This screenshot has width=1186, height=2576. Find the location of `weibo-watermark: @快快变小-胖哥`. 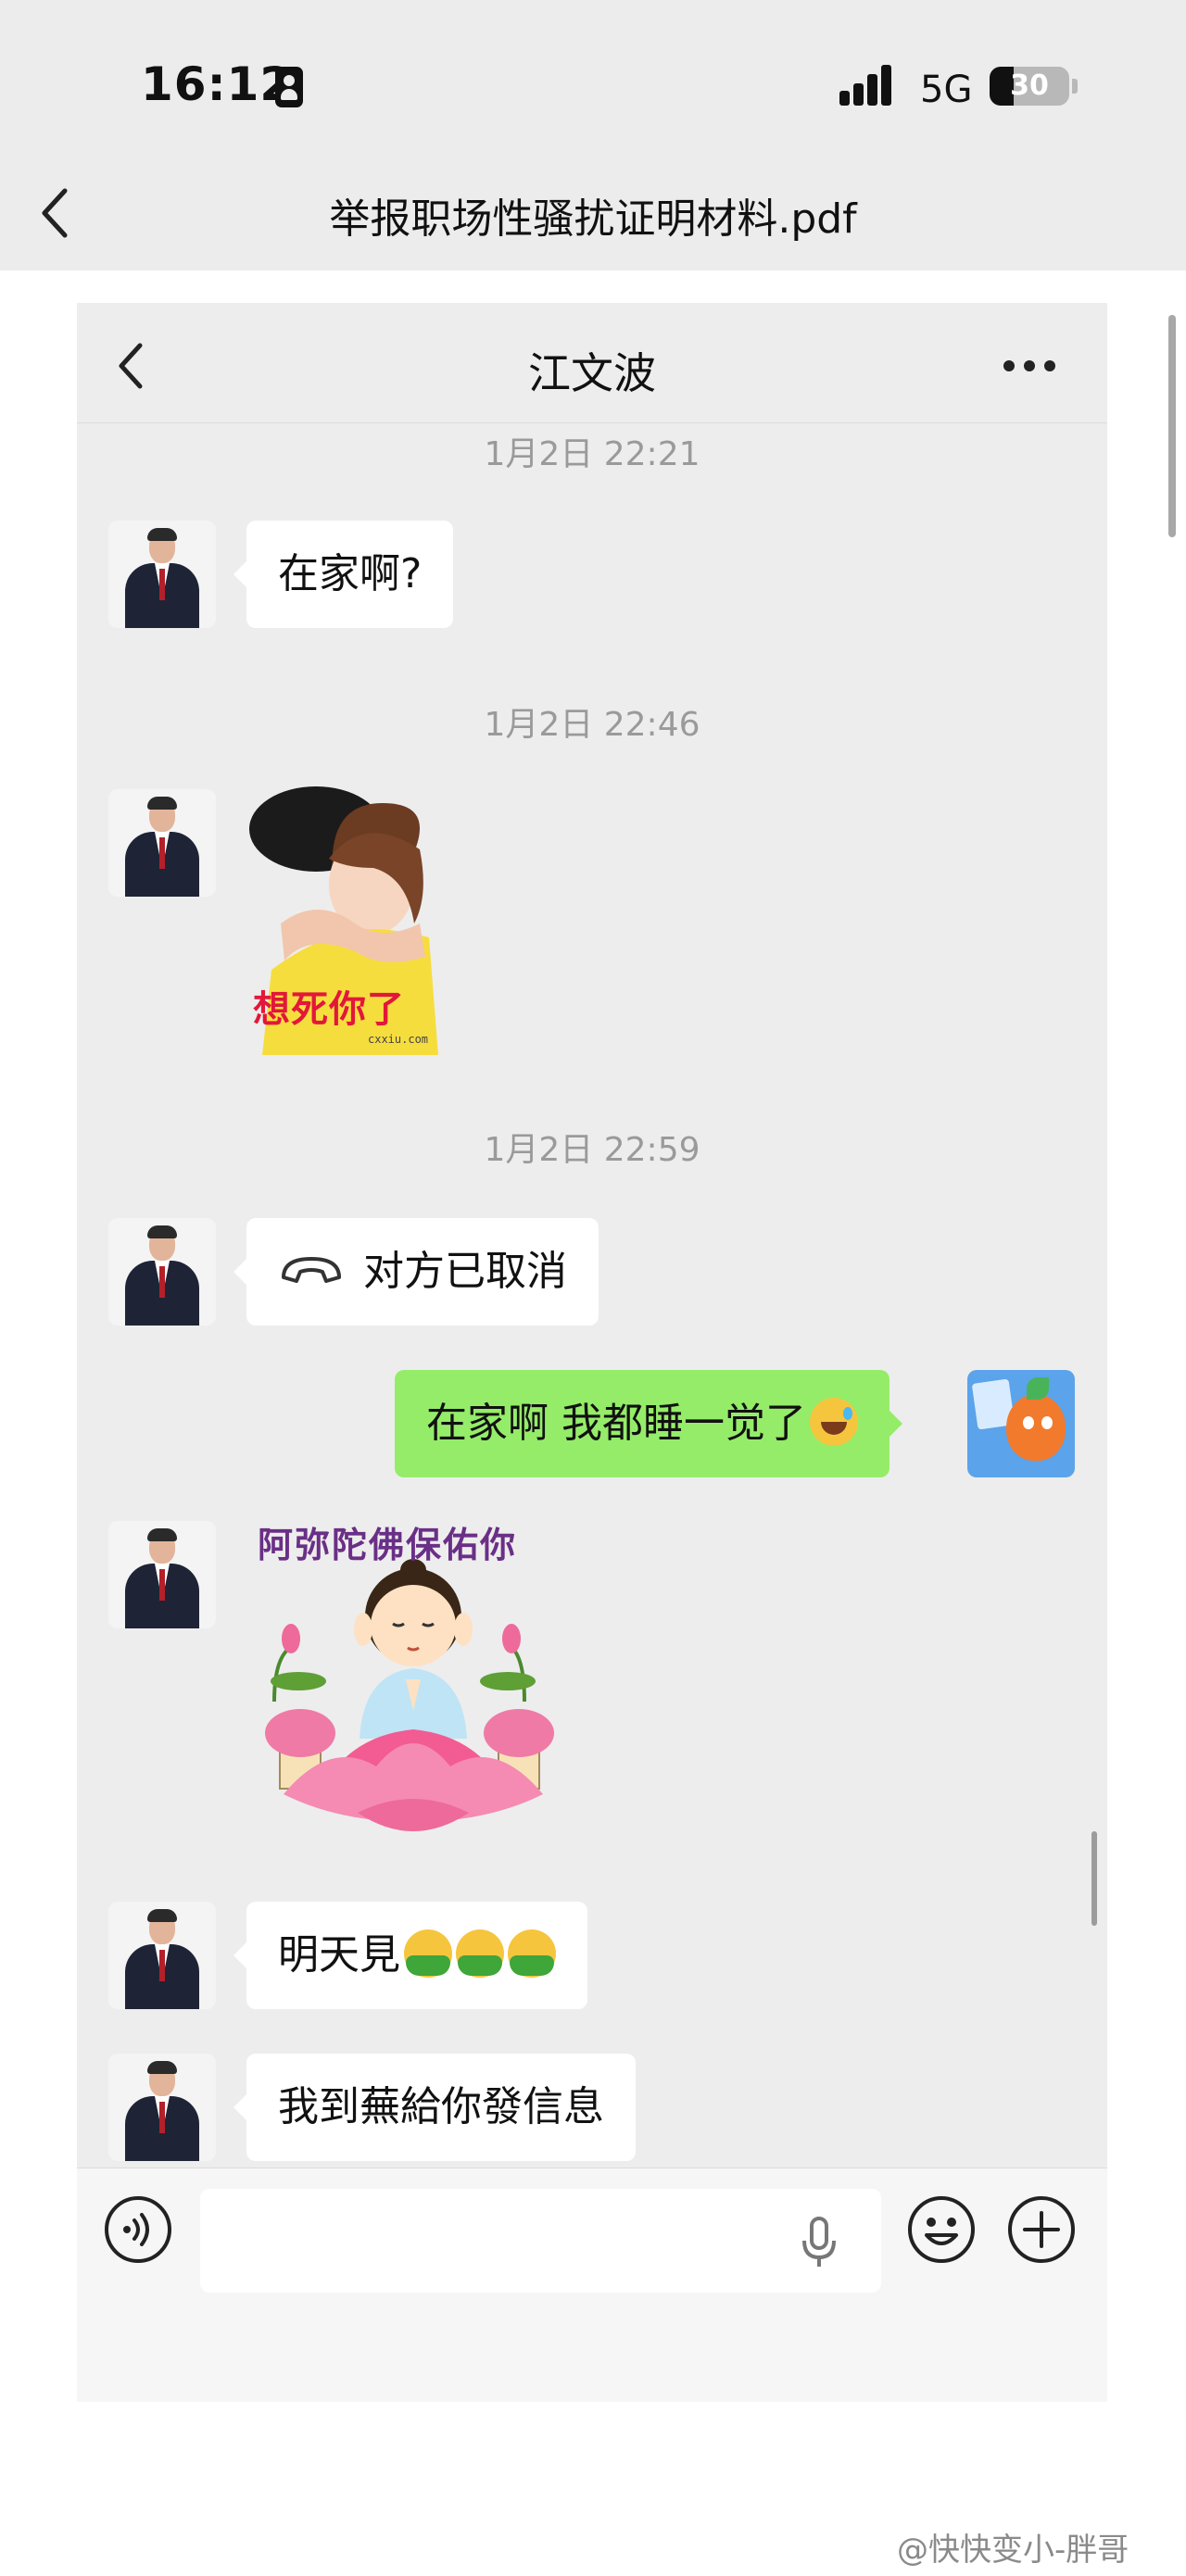

weibo-watermark: @快快变小-胖哥 is located at coordinates (1013, 2550).